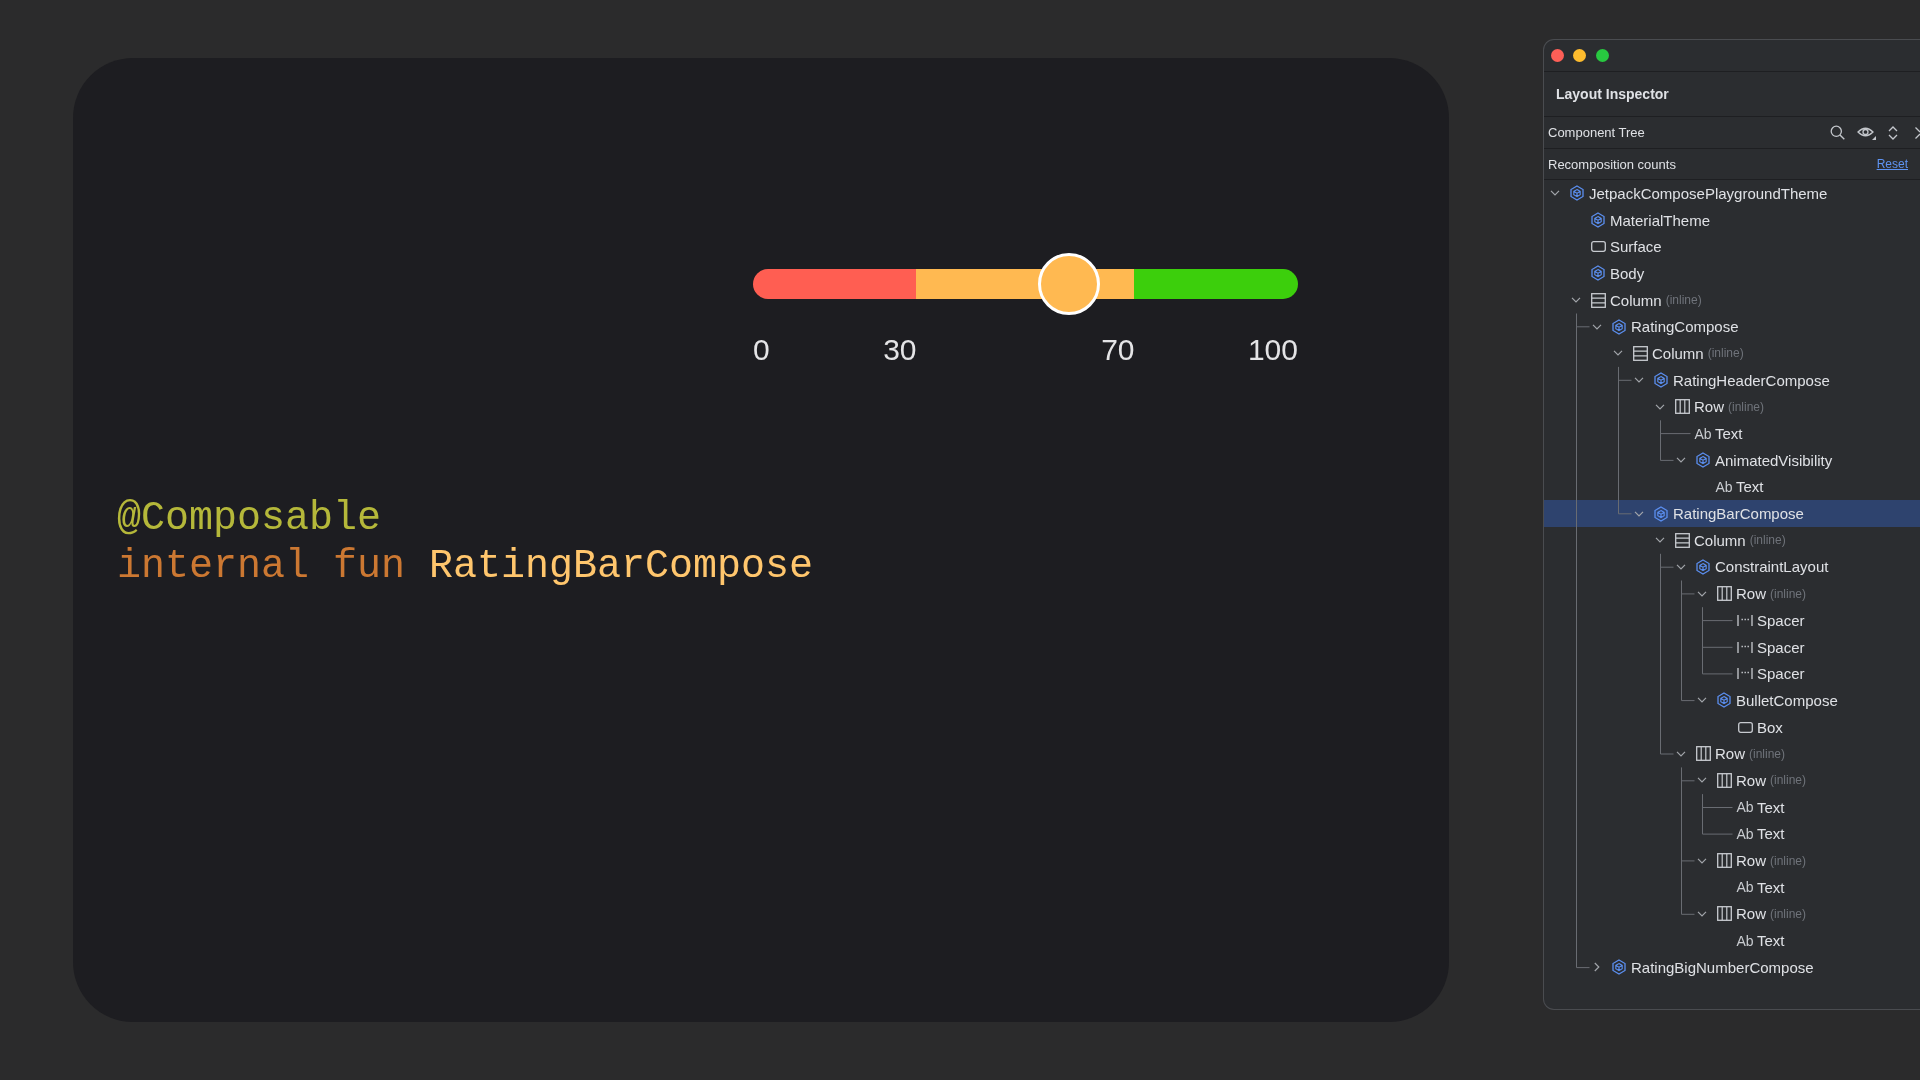  I want to click on up-down-chevron-icon, so click(1893, 132).